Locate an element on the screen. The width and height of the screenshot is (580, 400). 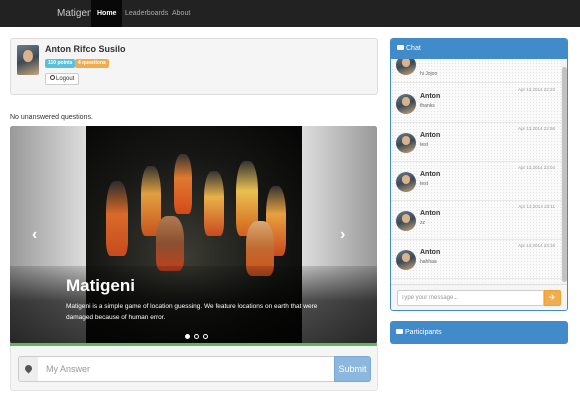
chat-text: thanks is located at coordinates (427, 106).